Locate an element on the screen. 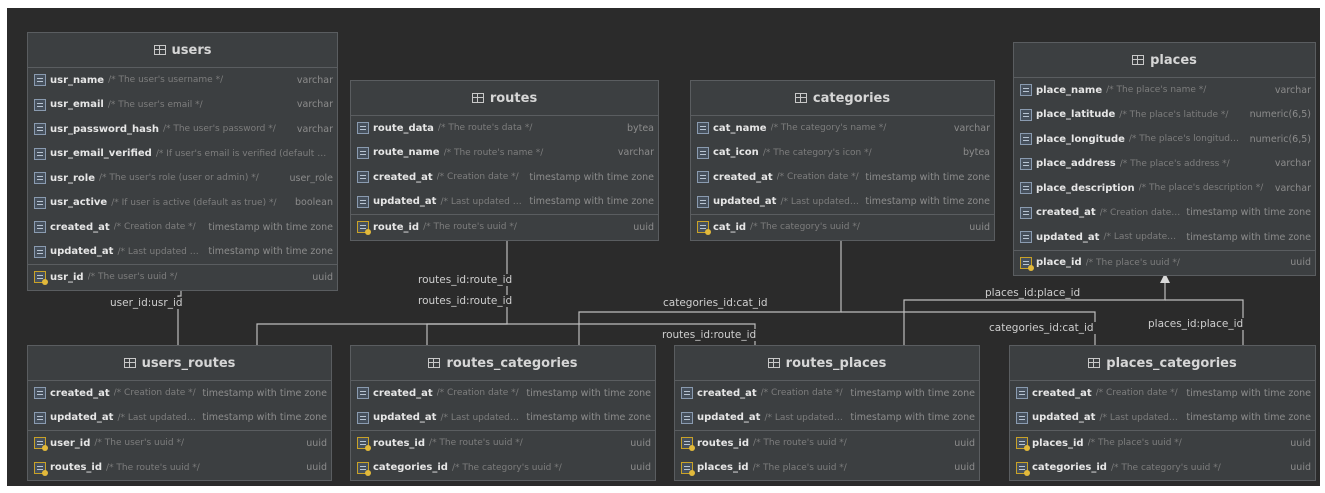 This screenshot has height=493, width=1325. table-header: places_categories is located at coordinates (1162, 363).